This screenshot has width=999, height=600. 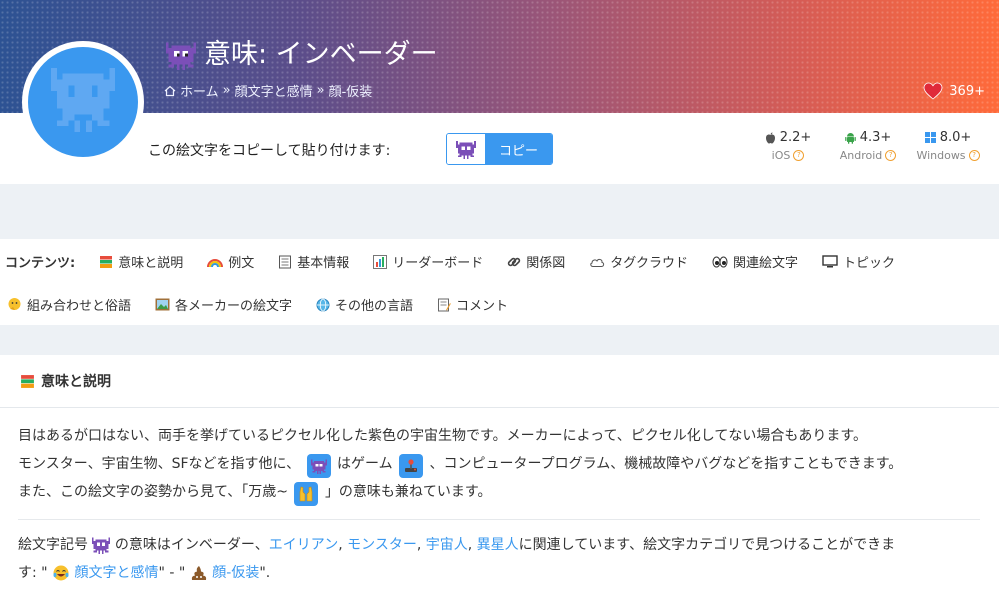 I want to click on windows-icon, so click(x=930, y=137).